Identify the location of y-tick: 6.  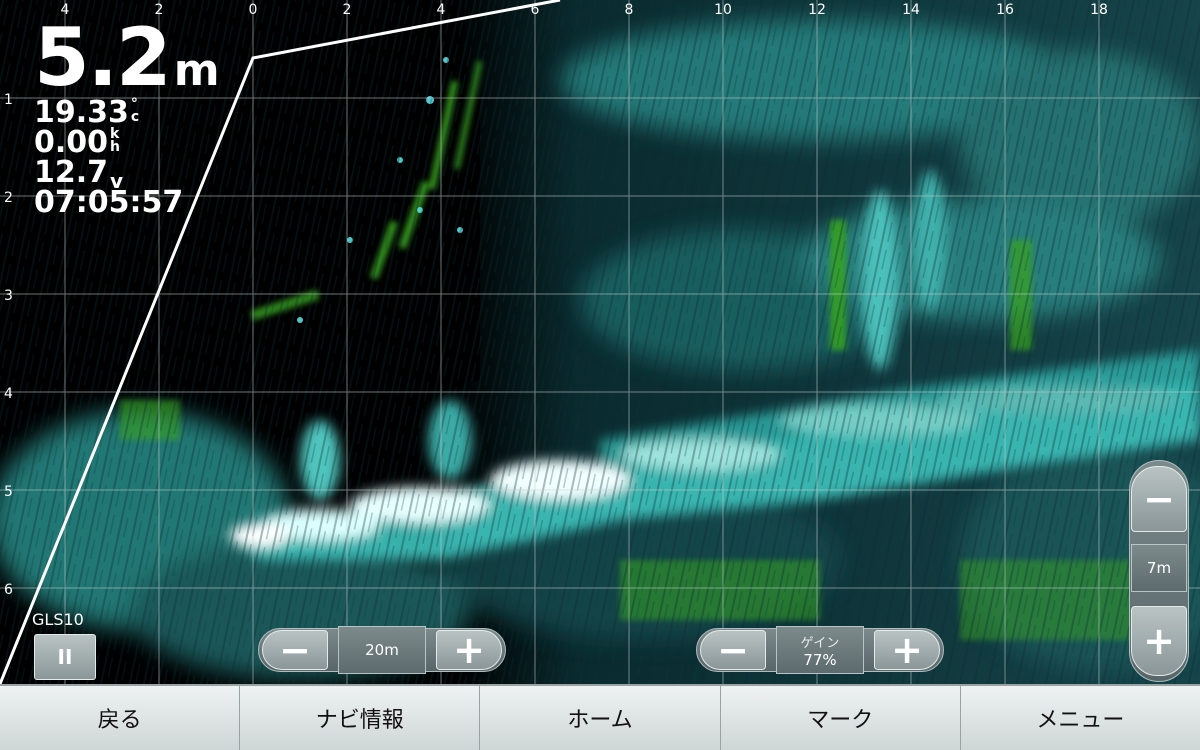
(8, 590).